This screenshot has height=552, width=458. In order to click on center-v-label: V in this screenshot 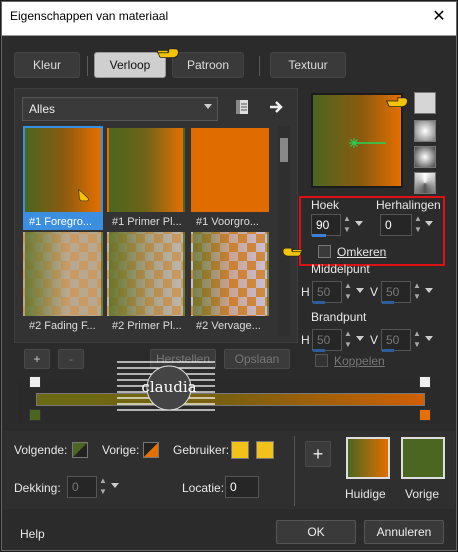, I will do `click(374, 292)`.